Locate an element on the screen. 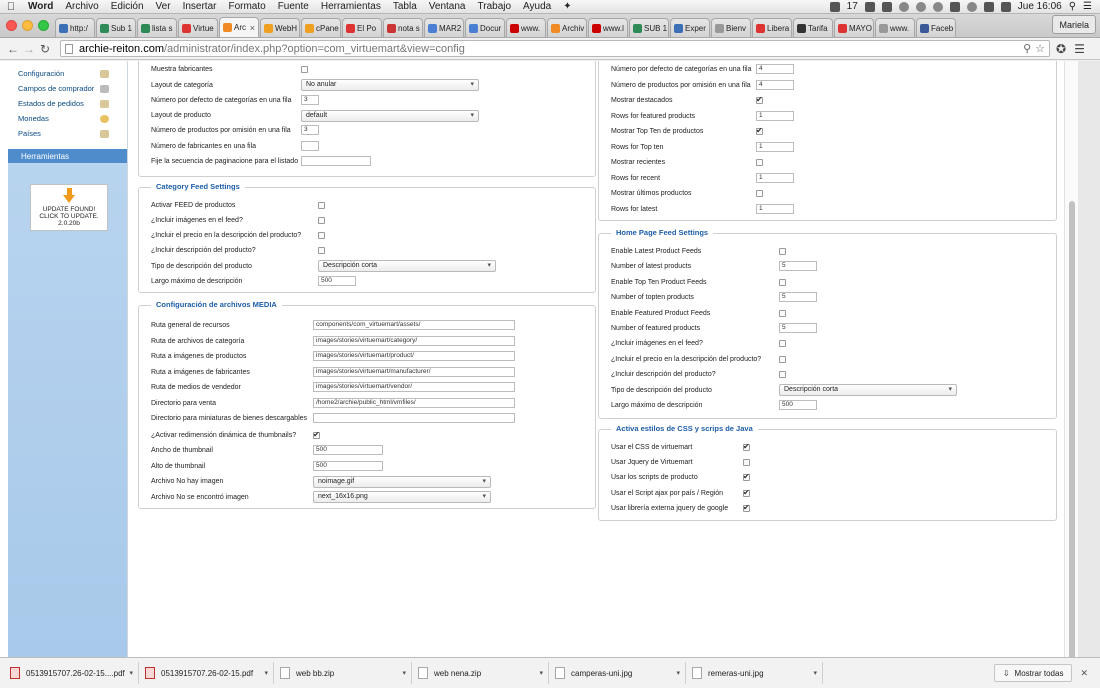 This screenshot has width=1100, height=688. show-all-downloads-button: ⇩ Mostrar todas is located at coordinates (1033, 673).